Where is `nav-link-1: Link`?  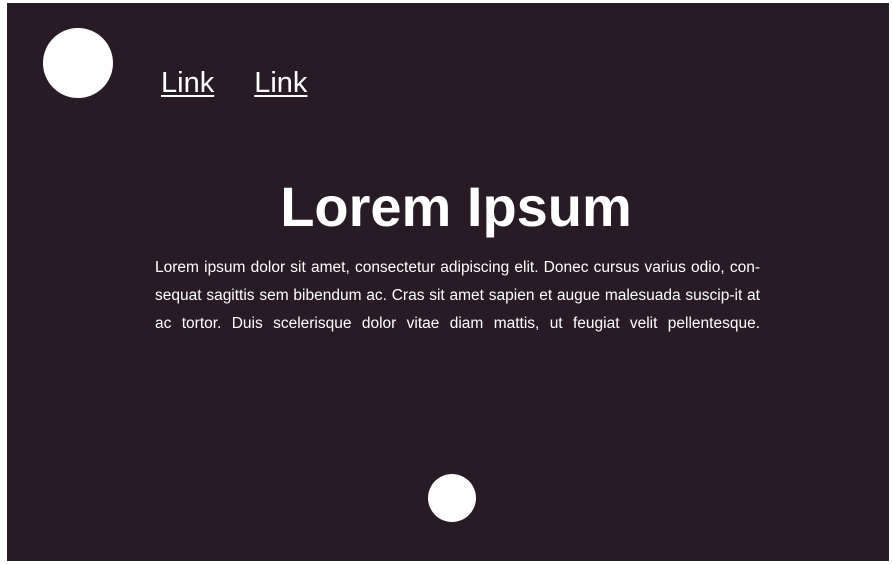
nav-link-1: Link is located at coordinates (187, 83).